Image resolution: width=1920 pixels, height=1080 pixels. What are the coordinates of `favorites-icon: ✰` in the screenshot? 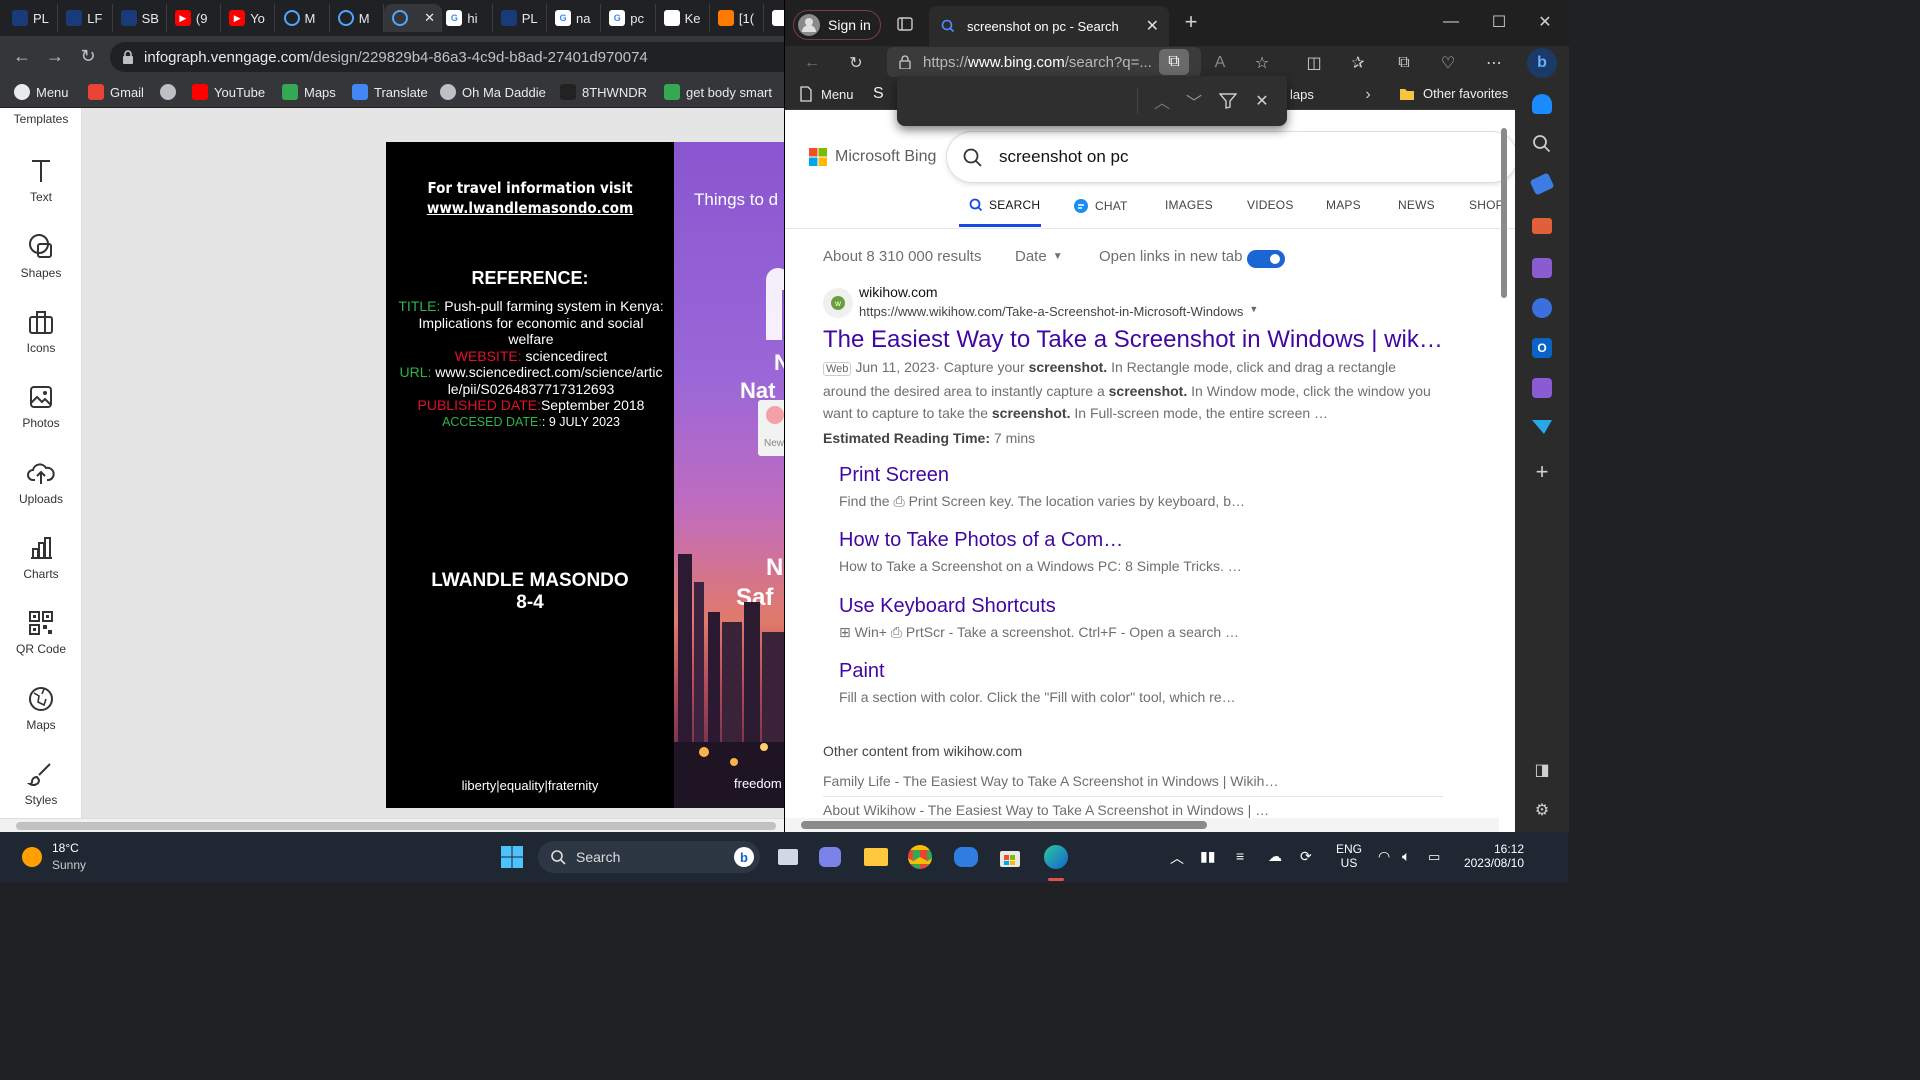 It's located at (1358, 63).